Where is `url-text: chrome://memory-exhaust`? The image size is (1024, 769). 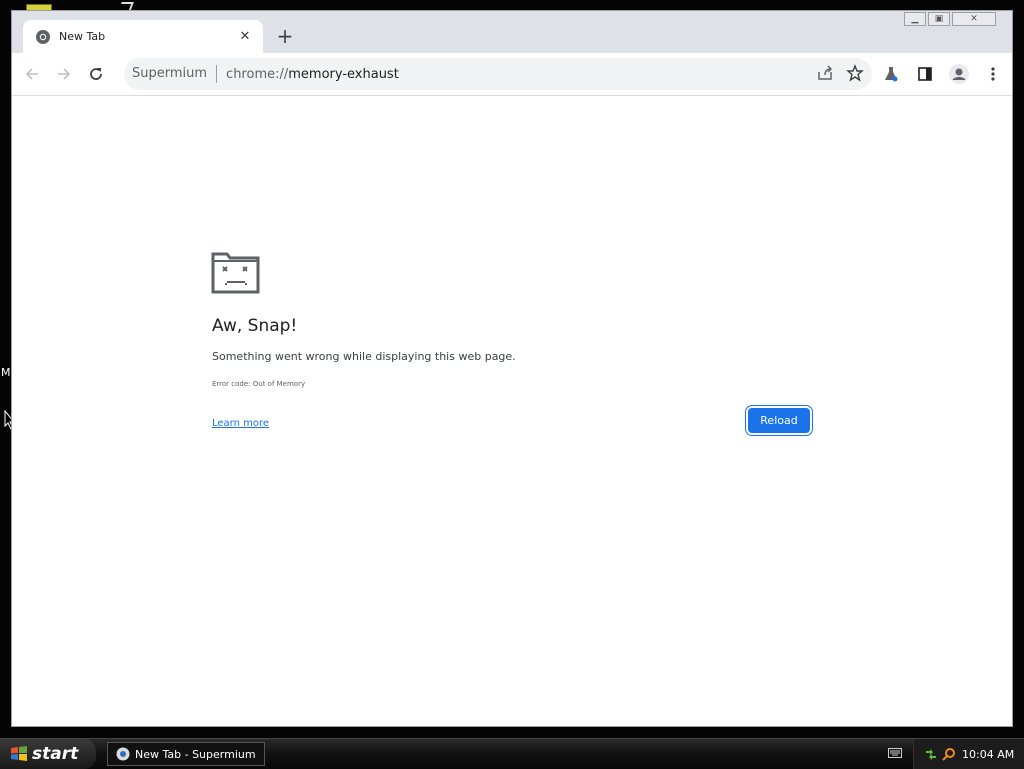
url-text: chrome://memory-exhaust is located at coordinates (308, 74).